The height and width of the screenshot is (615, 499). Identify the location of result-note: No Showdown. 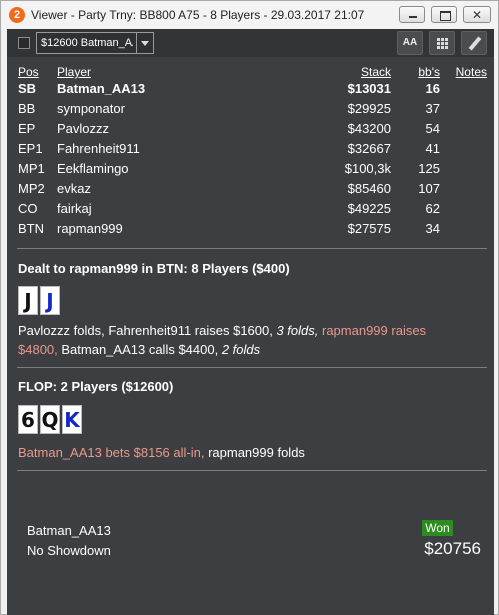
(69, 550).